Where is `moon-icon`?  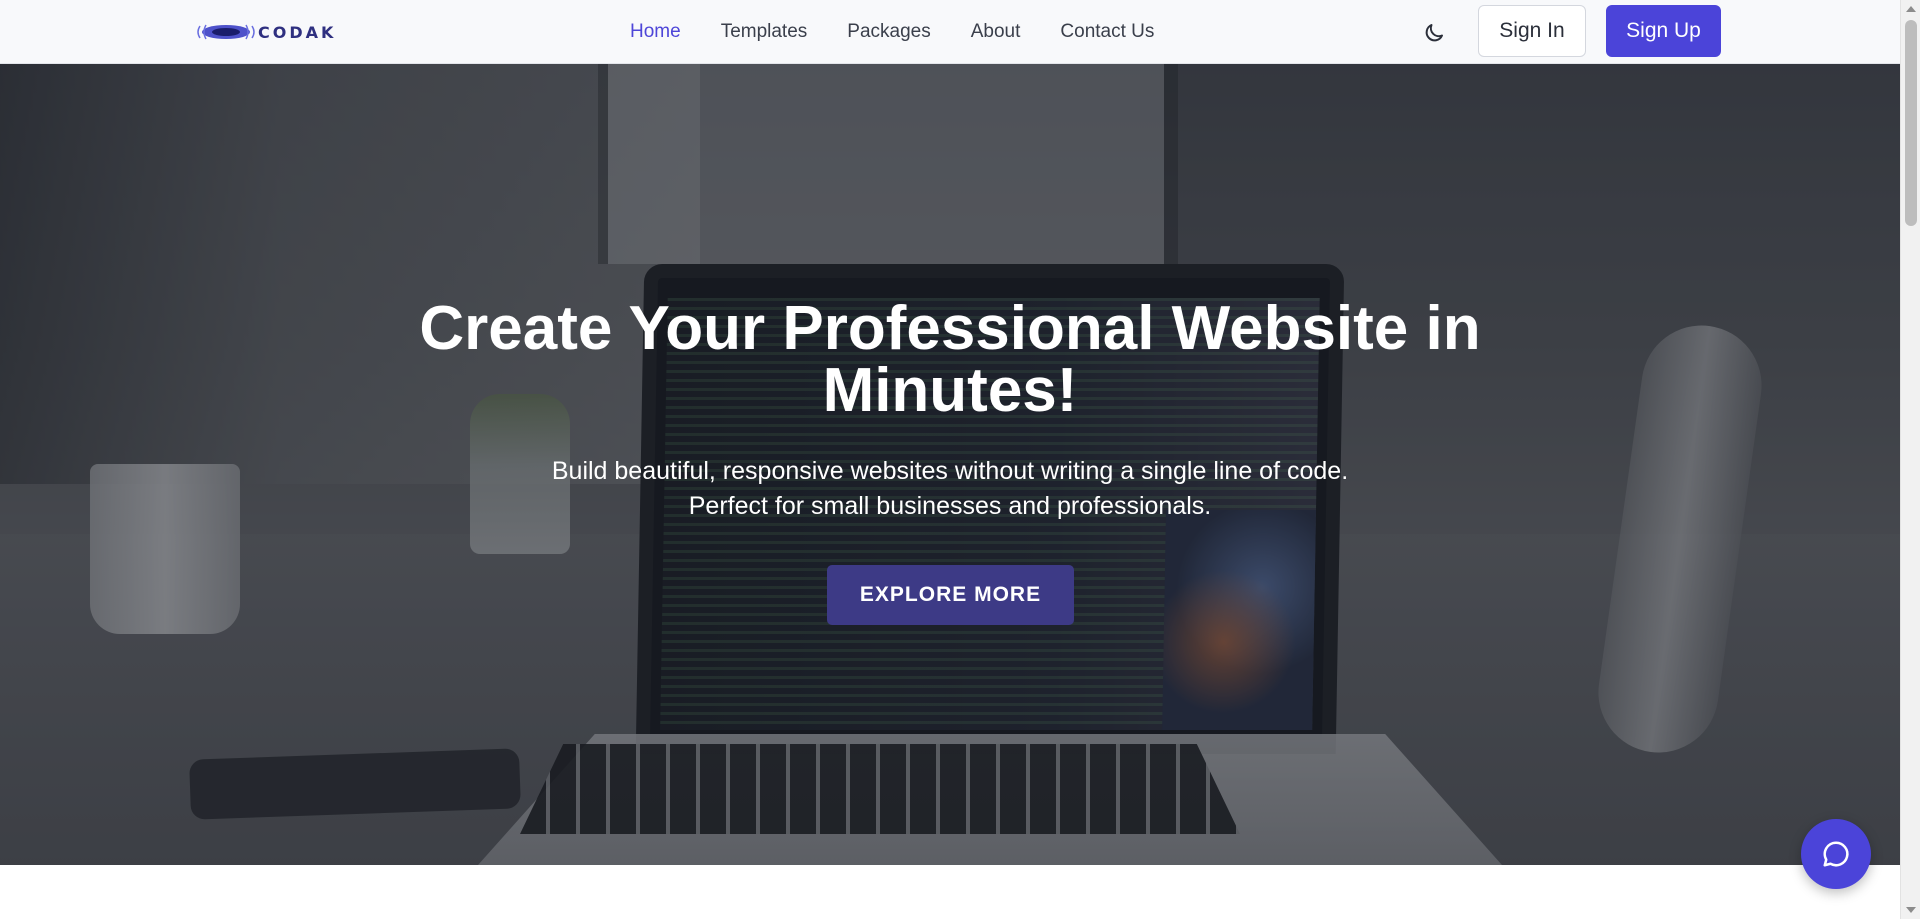
moon-icon is located at coordinates (1434, 33).